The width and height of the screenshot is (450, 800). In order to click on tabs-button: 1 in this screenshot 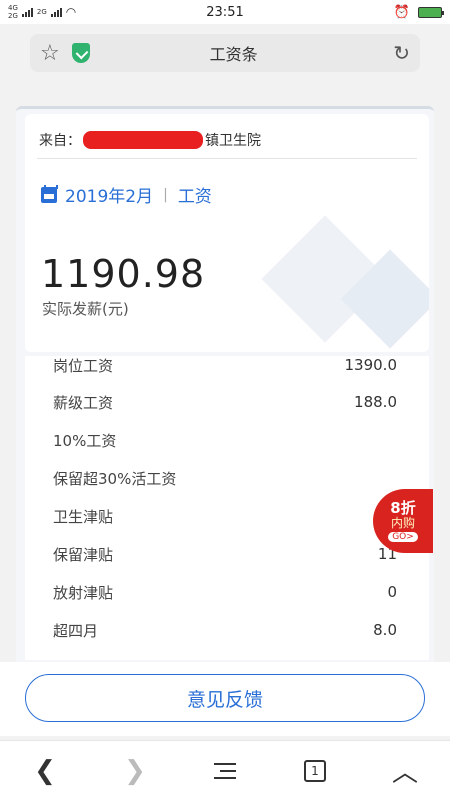, I will do `click(315, 771)`.